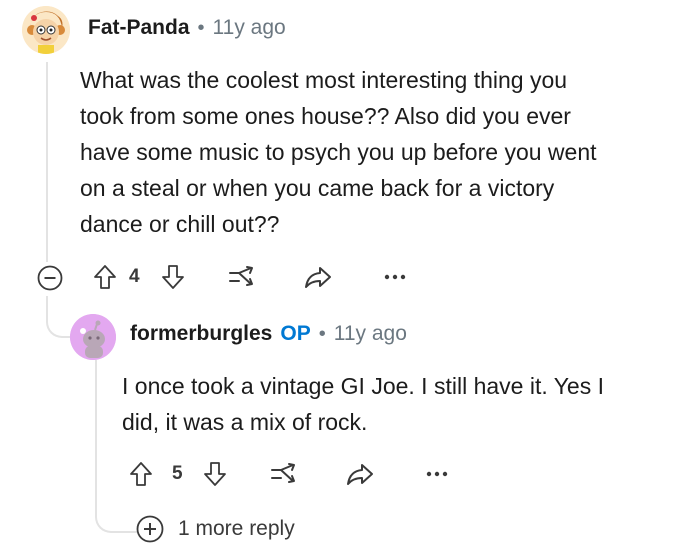 This screenshot has height=557, width=700. I want to click on reply-upvote-button, so click(141, 474).